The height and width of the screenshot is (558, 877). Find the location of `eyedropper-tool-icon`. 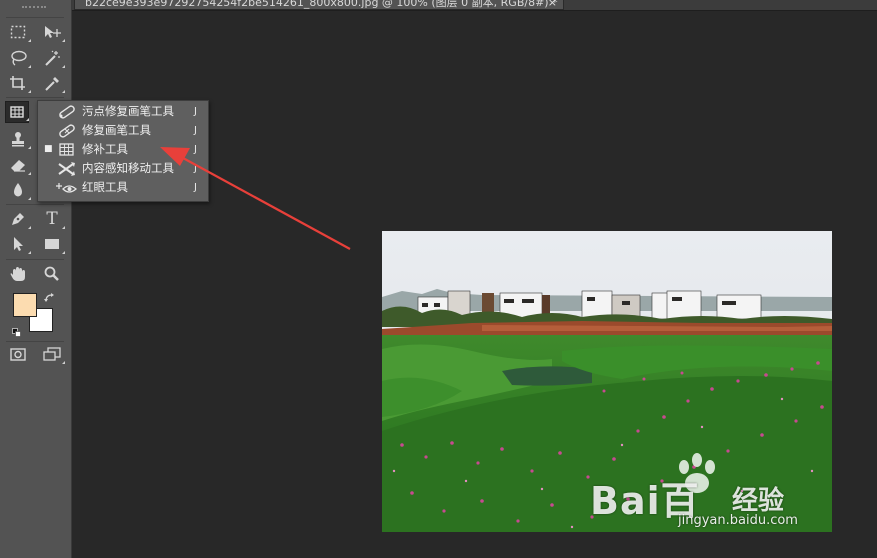

eyedropper-tool-icon is located at coordinates (52, 83).